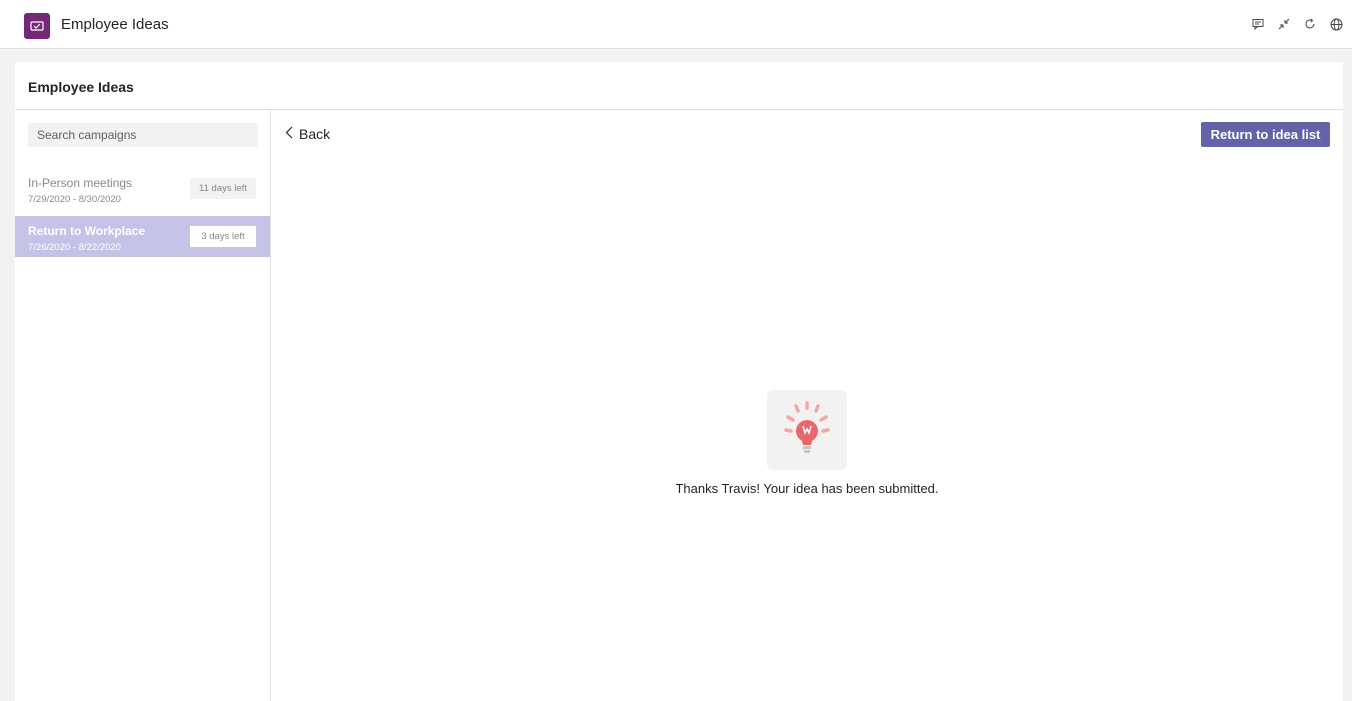  I want to click on chevron-left-icon, so click(289, 134).